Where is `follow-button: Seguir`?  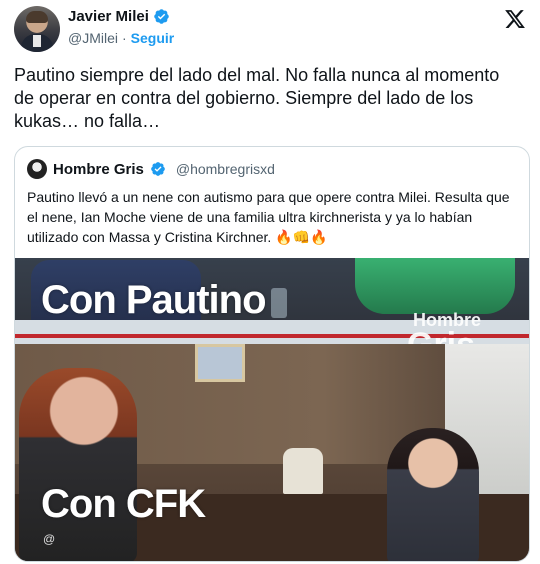 follow-button: Seguir is located at coordinates (153, 38).